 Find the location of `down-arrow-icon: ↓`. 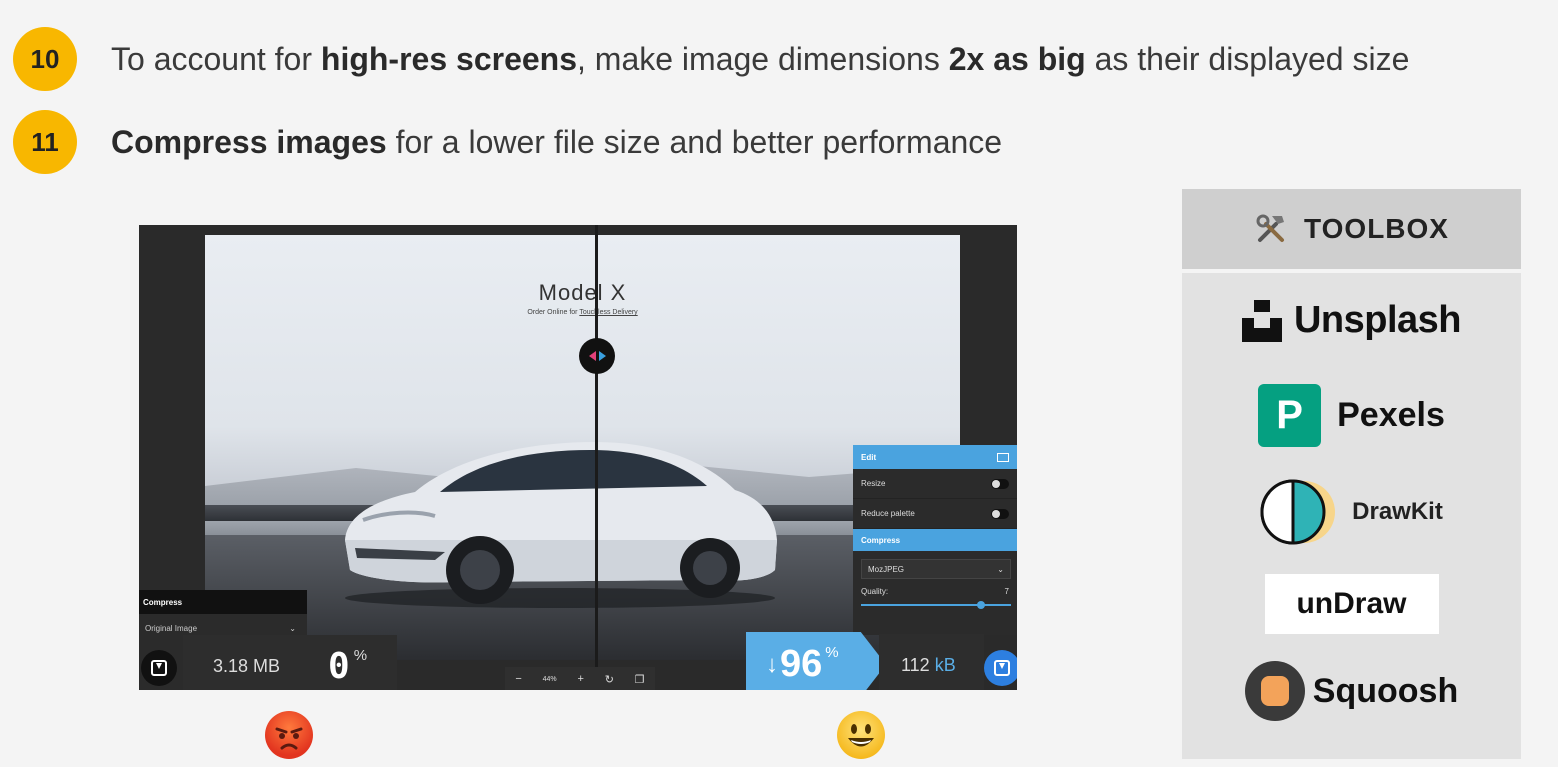

down-arrow-icon: ↓ is located at coordinates (772, 664).